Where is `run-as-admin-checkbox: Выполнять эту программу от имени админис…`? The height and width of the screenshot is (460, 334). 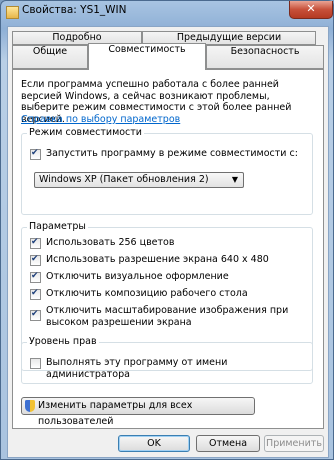
run-as-admin-checkbox: Выполнять эту программу от имени админис… is located at coordinates (171, 368).